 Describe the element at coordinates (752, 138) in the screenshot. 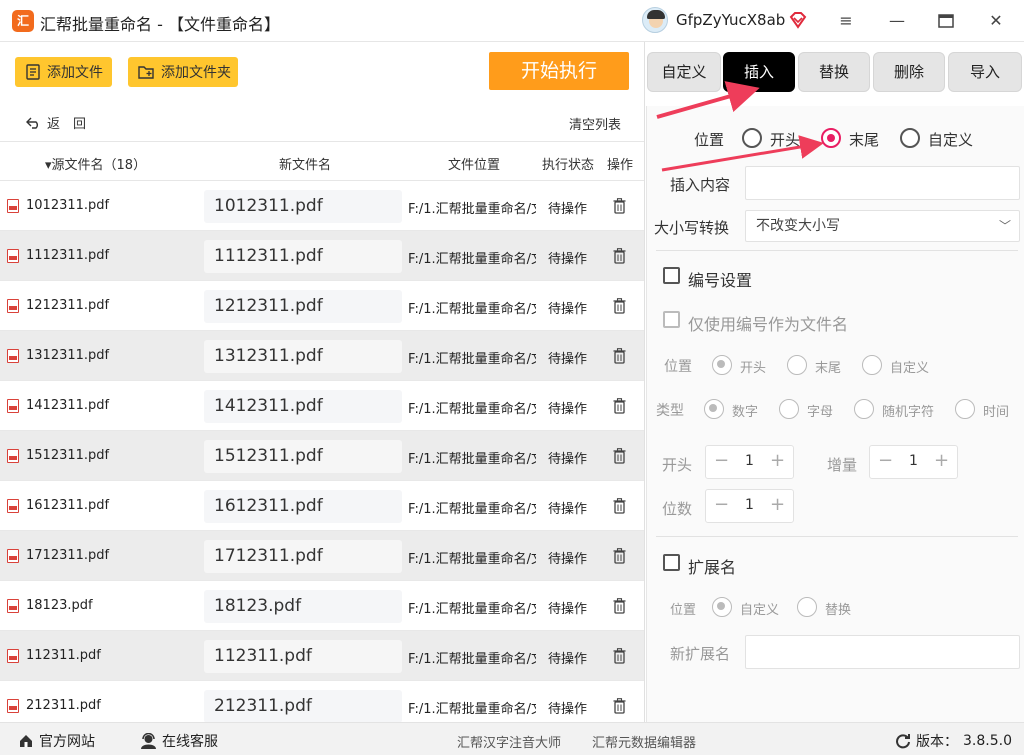

I see `position-start-radio` at that location.